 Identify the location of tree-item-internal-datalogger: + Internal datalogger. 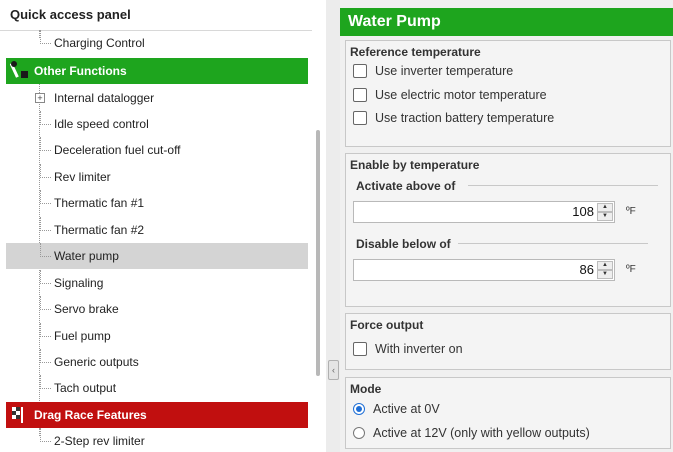
(157, 98).